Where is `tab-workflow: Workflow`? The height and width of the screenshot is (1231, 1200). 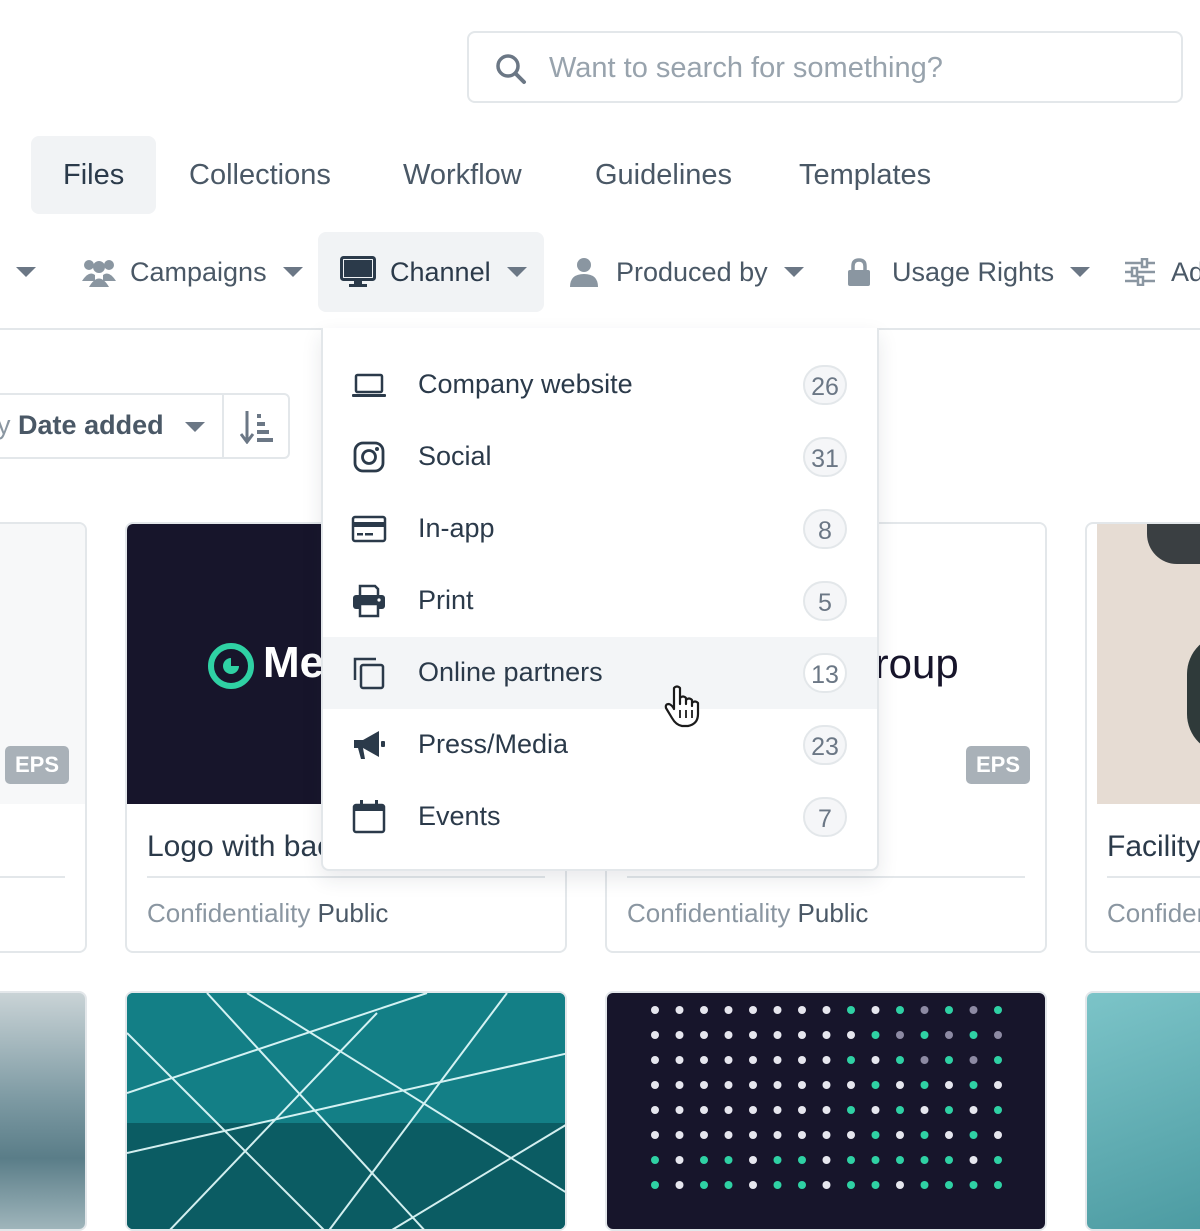 tab-workflow: Workflow is located at coordinates (462, 175).